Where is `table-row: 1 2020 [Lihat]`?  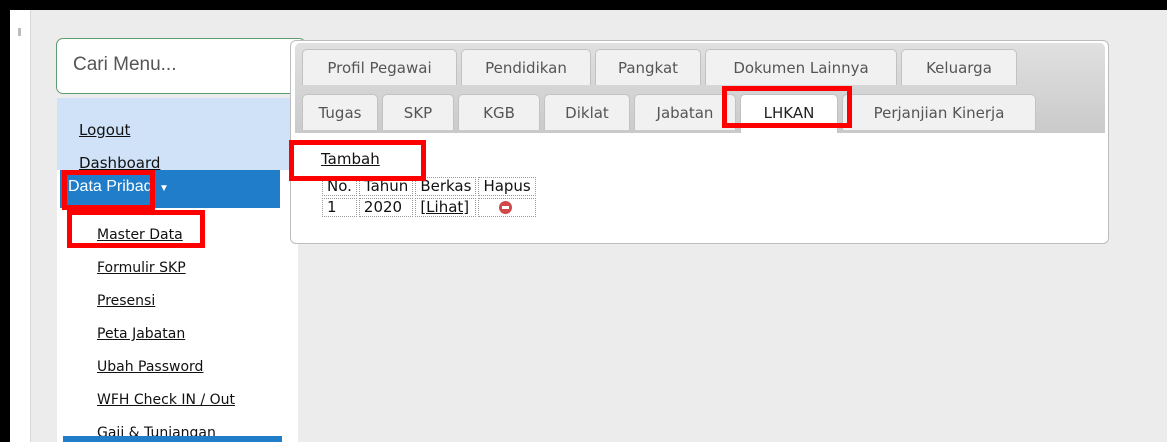
table-row: 1 2020 [Lihat] is located at coordinates (429, 207).